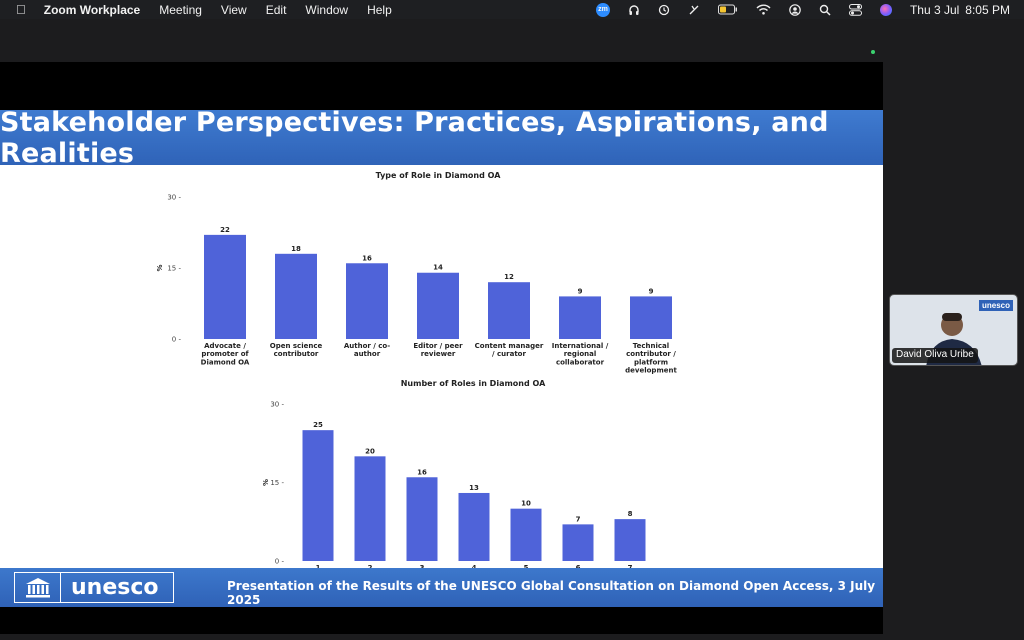 This screenshot has height=640, width=1024. I want to click on data-label: 18, so click(296, 249).